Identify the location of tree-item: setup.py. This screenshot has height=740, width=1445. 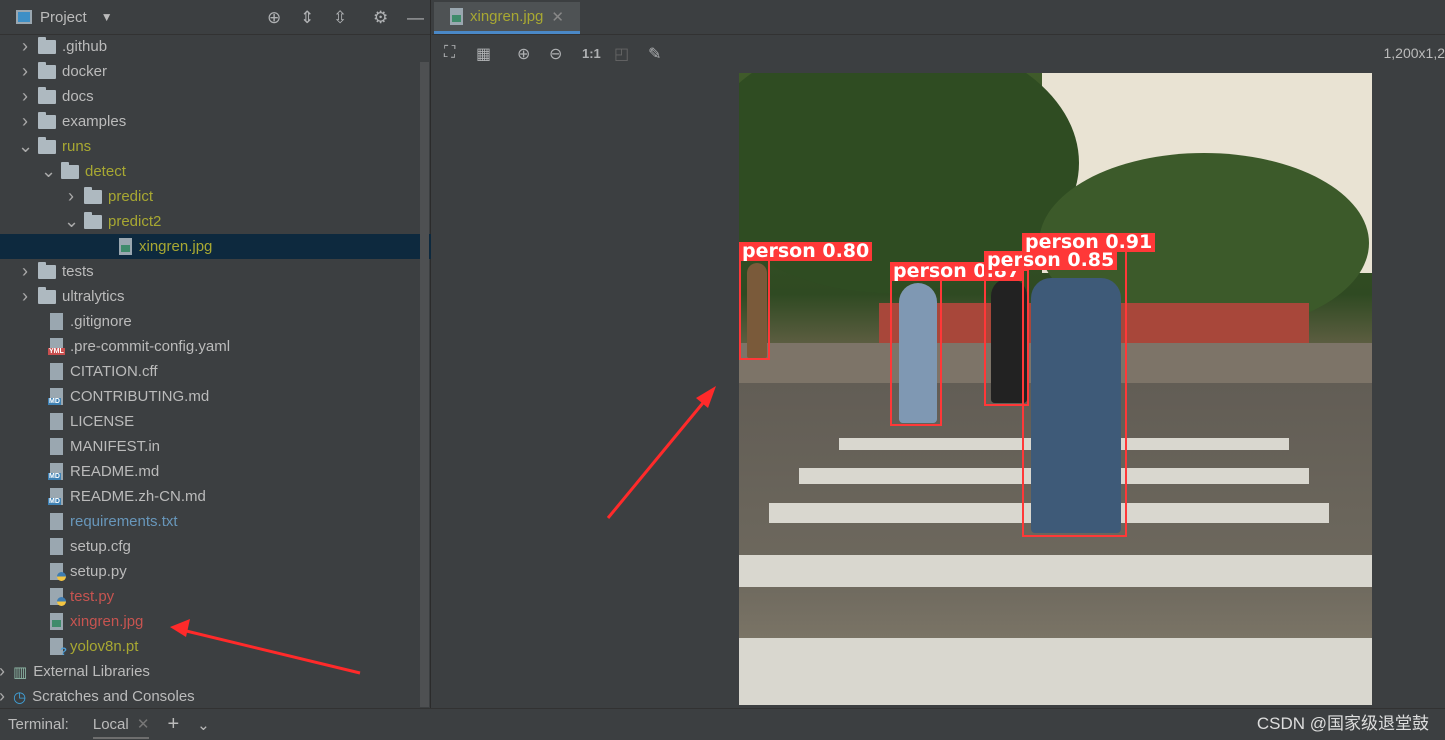
(215, 571).